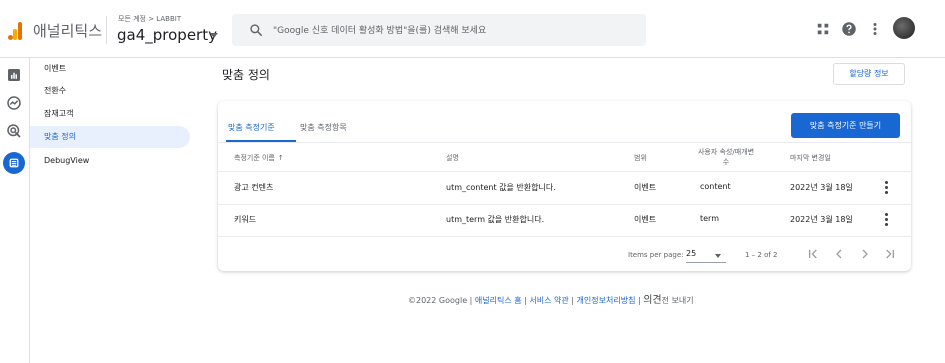  I want to click on search-icon, so click(256, 30).